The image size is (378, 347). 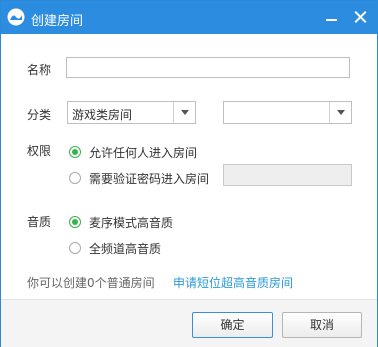 What do you see at coordinates (149, 178) in the screenshot?
I see `permission-option-password: 需要验证密码进入房间` at bounding box center [149, 178].